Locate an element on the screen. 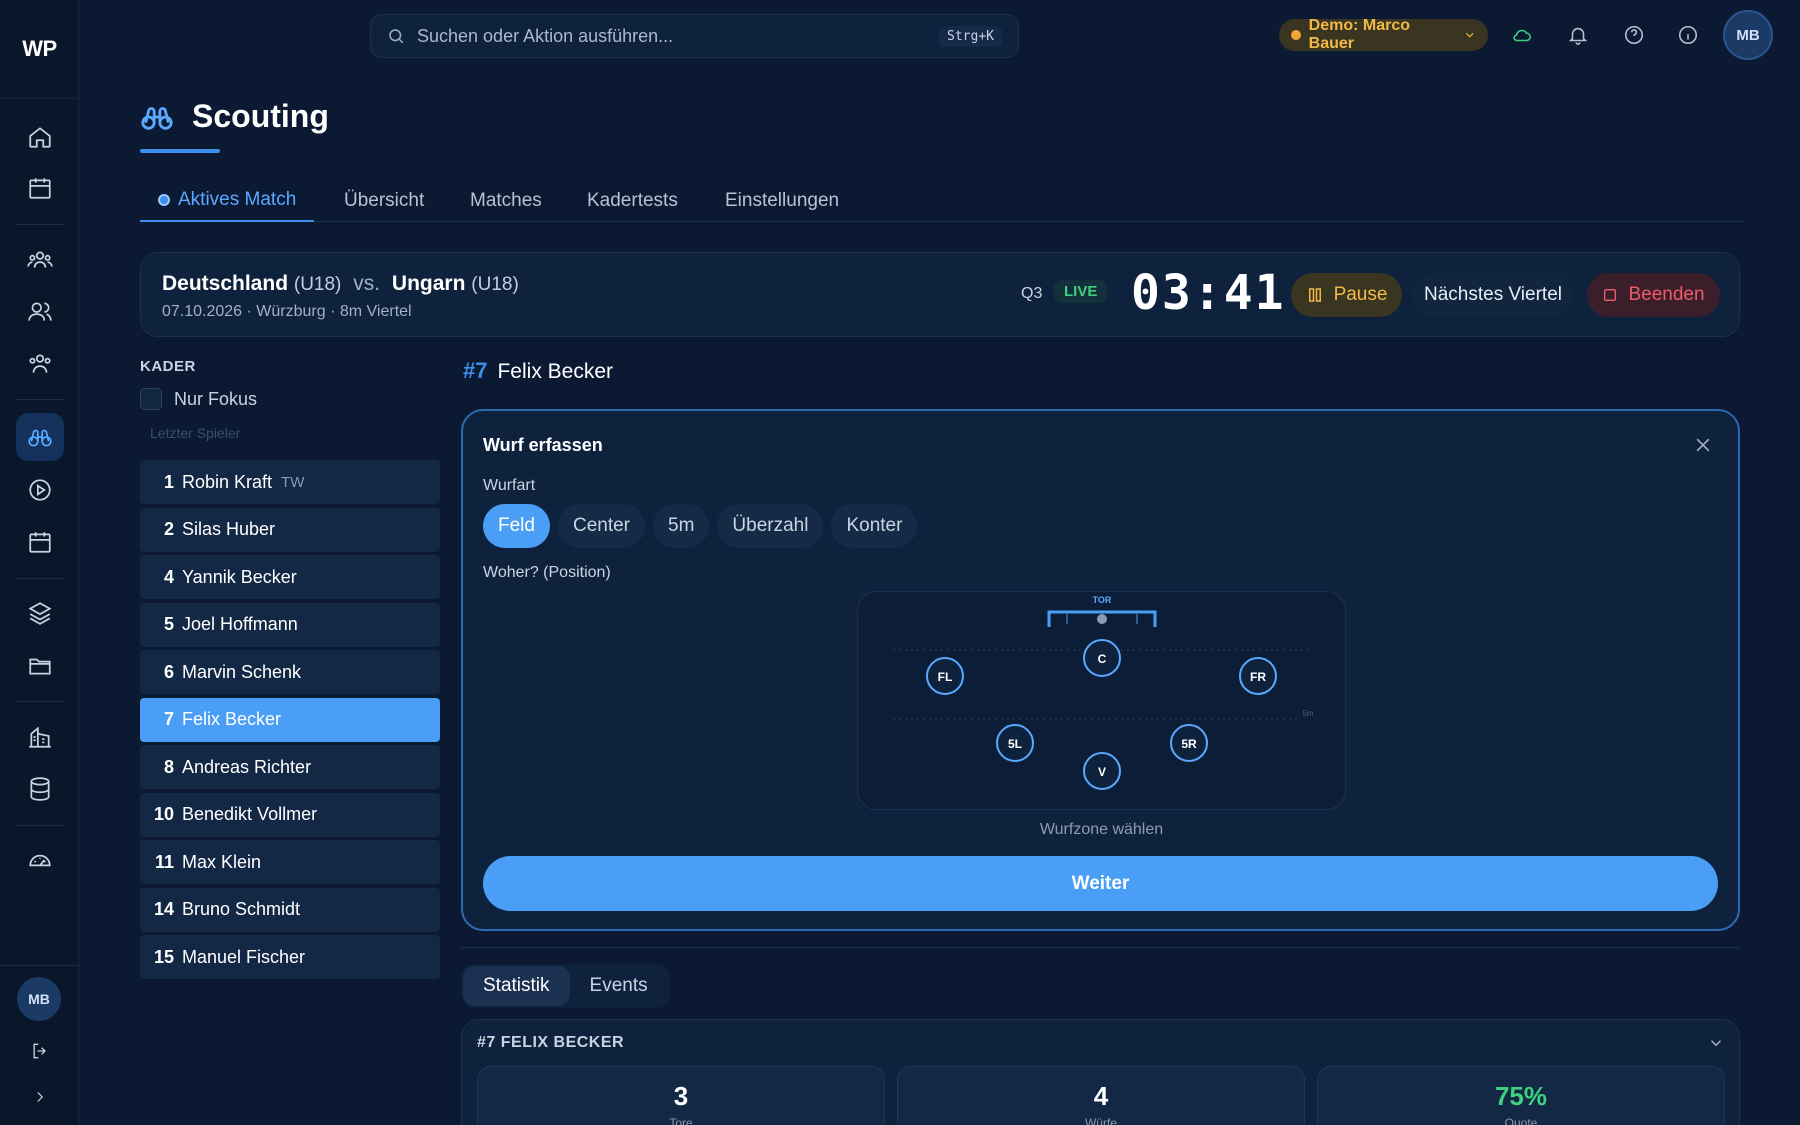 This screenshot has width=1800, height=1125. player-row: 11 Max Klein is located at coordinates (290, 862).